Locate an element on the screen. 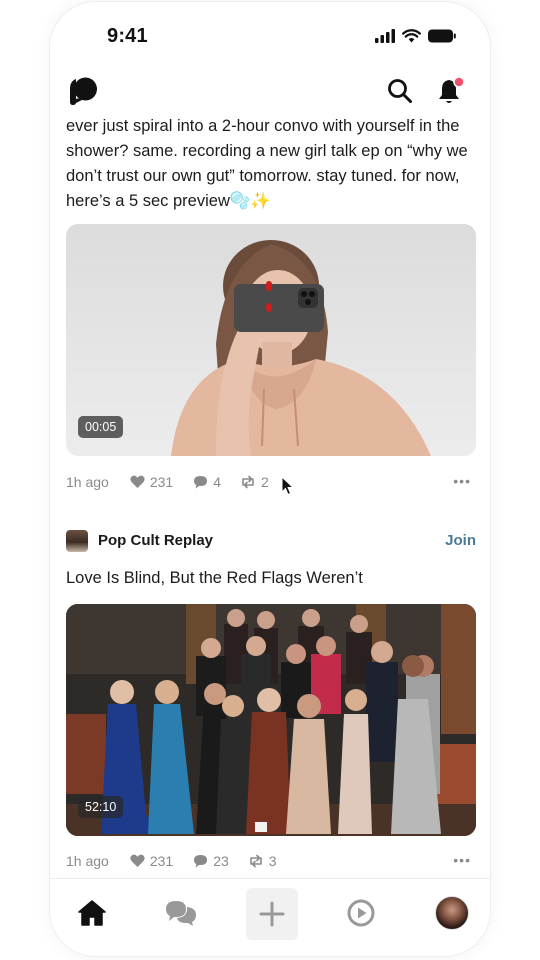  community-avatar is located at coordinates (77, 541).